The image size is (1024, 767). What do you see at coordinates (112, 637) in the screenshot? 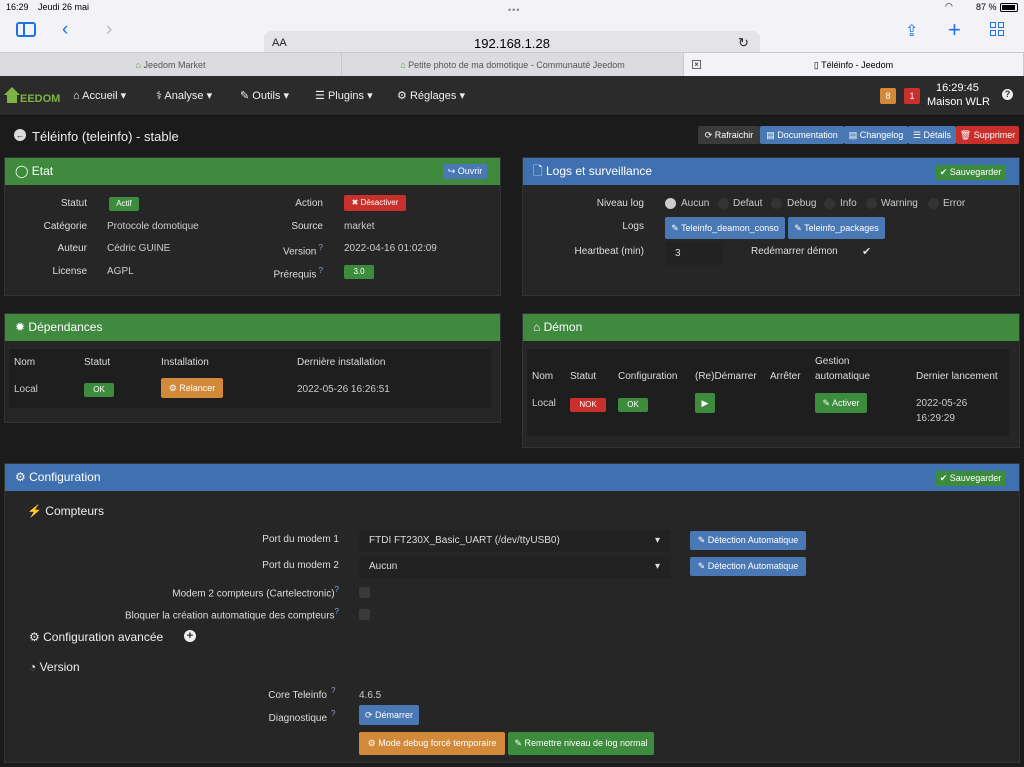
I see `advanced-config-heading: ⚙ Configuration avancée +` at bounding box center [112, 637].